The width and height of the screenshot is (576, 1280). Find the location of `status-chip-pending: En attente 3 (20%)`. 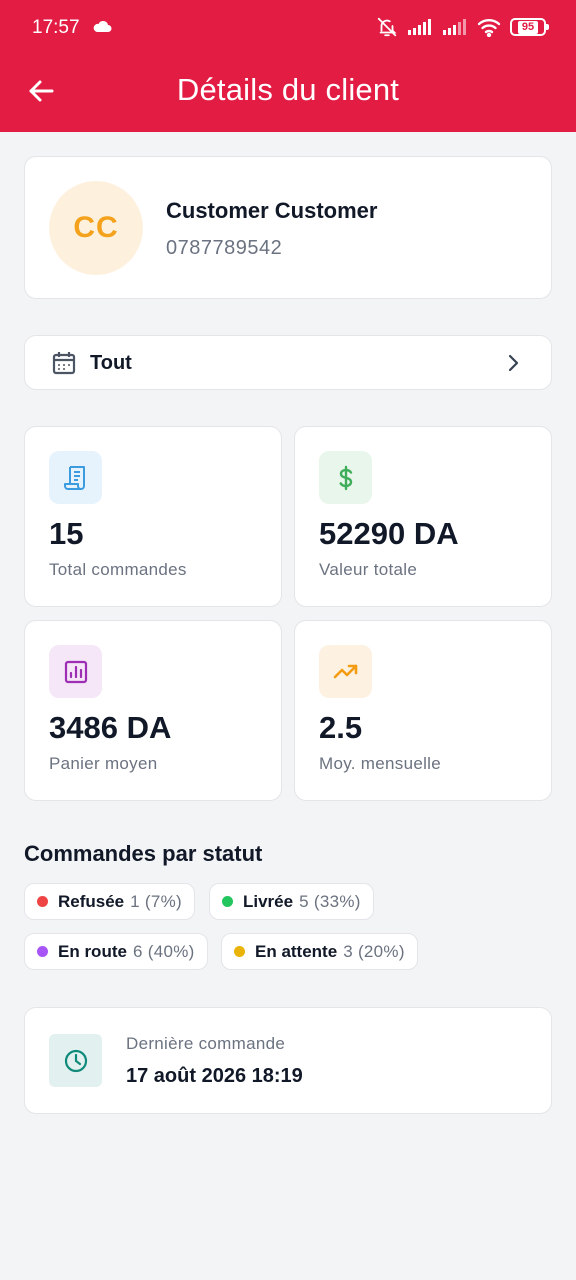

status-chip-pending: En attente 3 (20%) is located at coordinates (319, 951).